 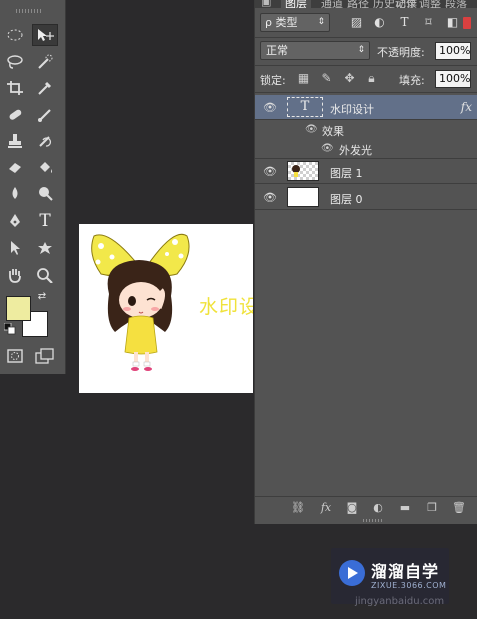 I want to click on filter-smart-object-icon: ◧, so click(x=452, y=22).